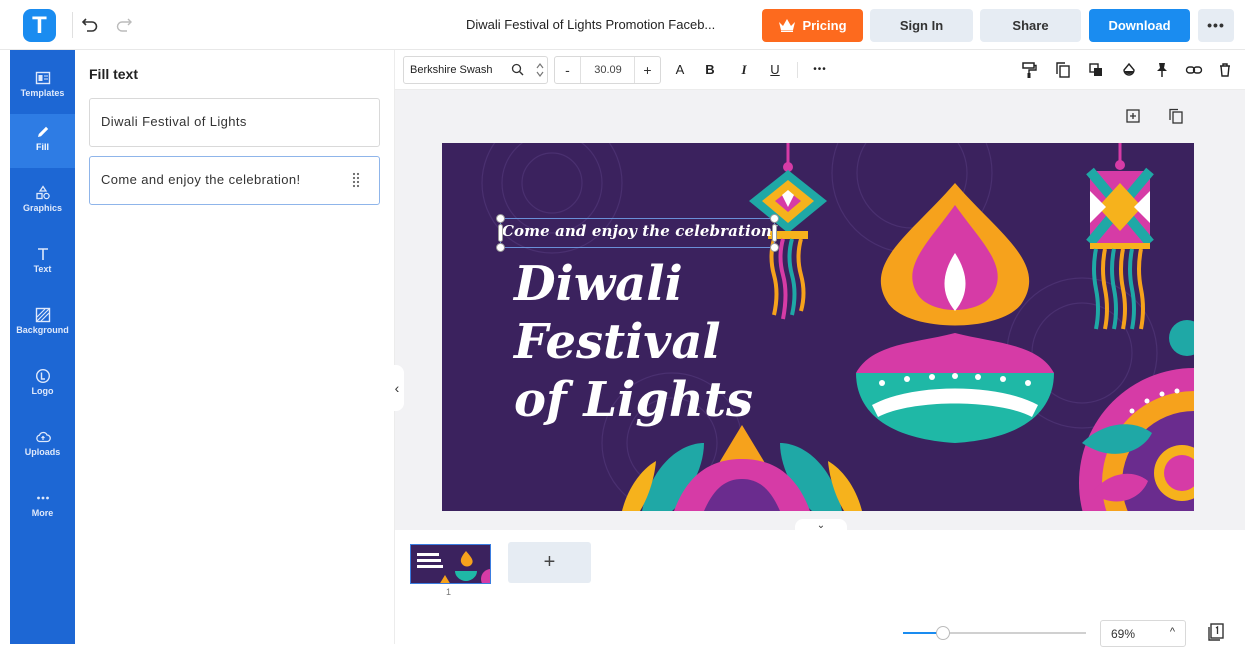 The width and height of the screenshot is (1245, 647). I want to click on zoom-slider-handle, so click(943, 633).